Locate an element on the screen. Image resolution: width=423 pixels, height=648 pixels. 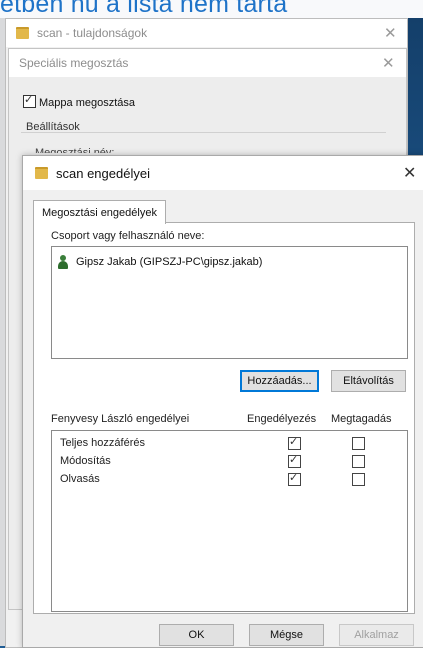
deny-full-control-checkbox is located at coordinates (358, 443).